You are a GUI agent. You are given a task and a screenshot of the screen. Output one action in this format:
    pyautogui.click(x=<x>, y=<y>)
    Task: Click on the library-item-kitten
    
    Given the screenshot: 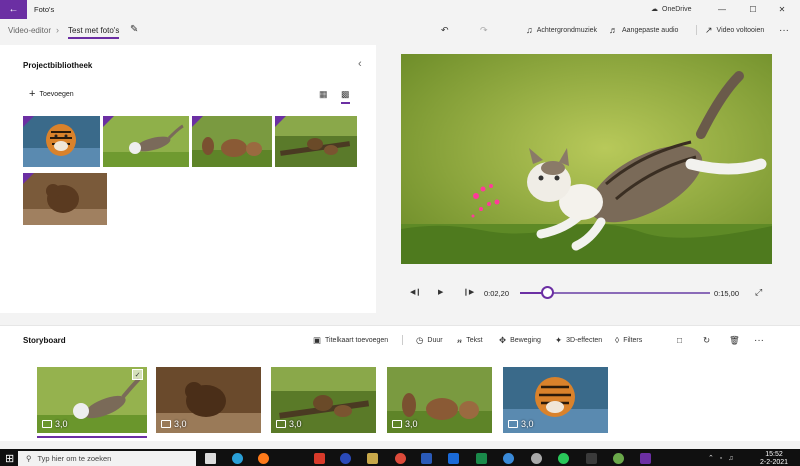 What is the action you would take?
    pyautogui.click(x=146, y=141)
    